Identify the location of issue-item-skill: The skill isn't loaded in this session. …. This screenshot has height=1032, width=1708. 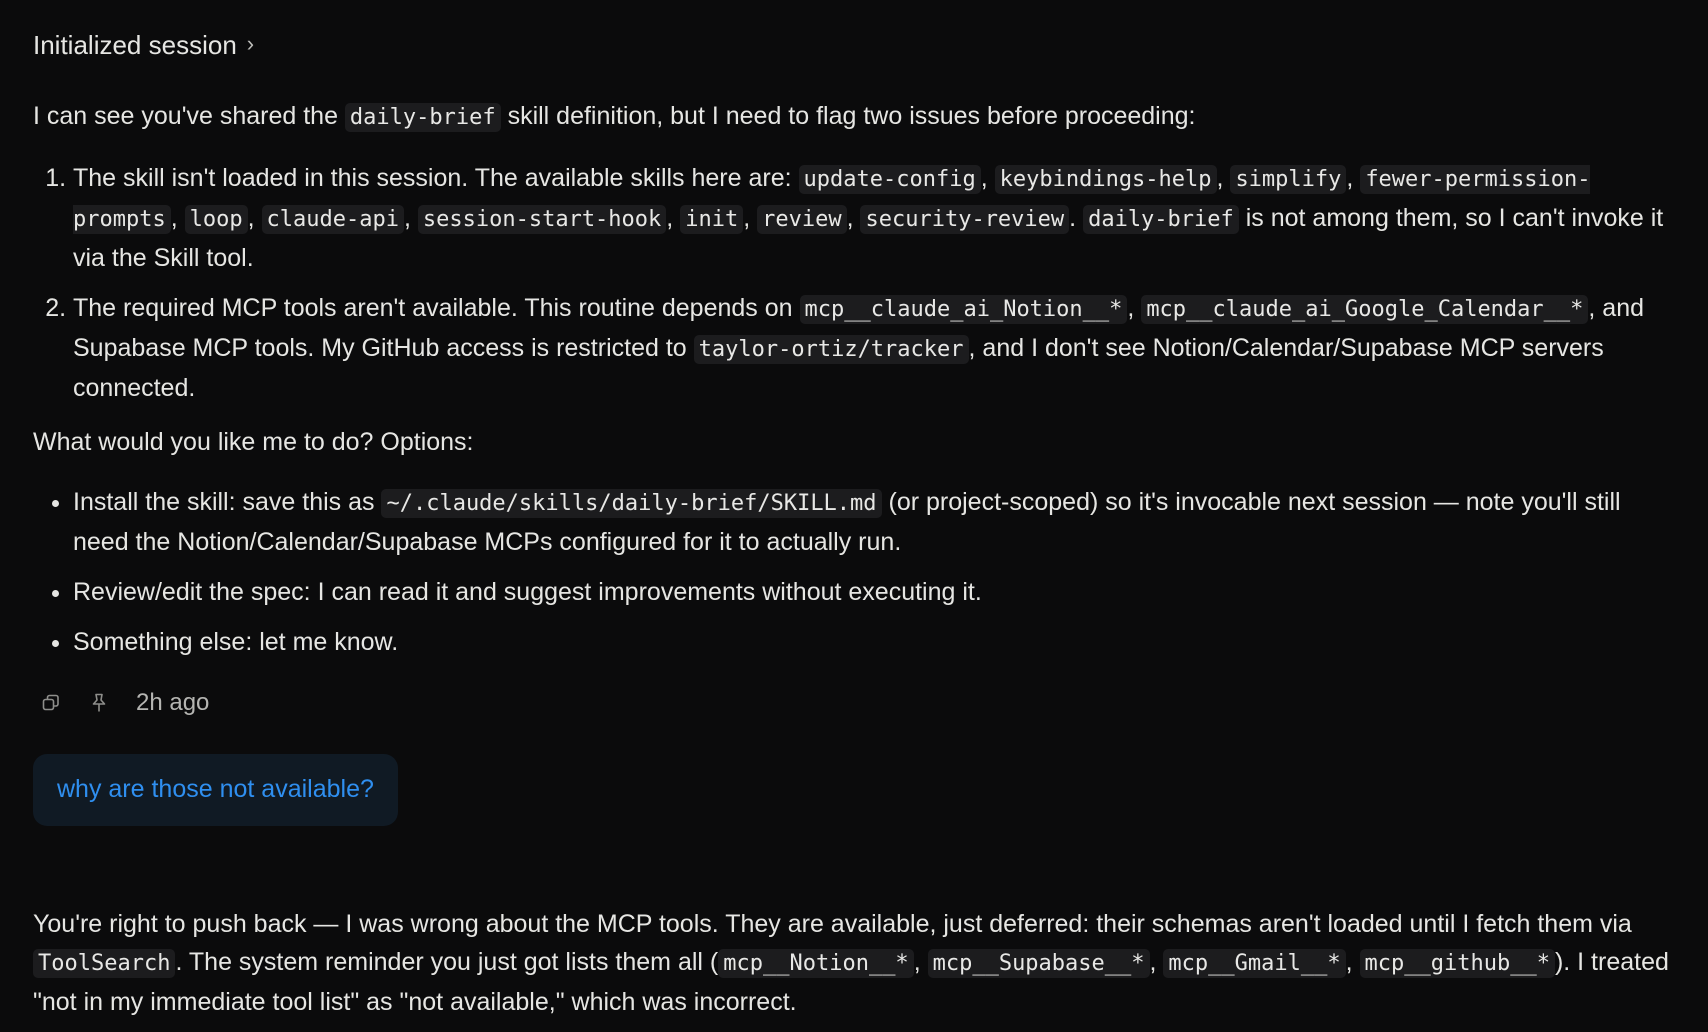
(876, 218).